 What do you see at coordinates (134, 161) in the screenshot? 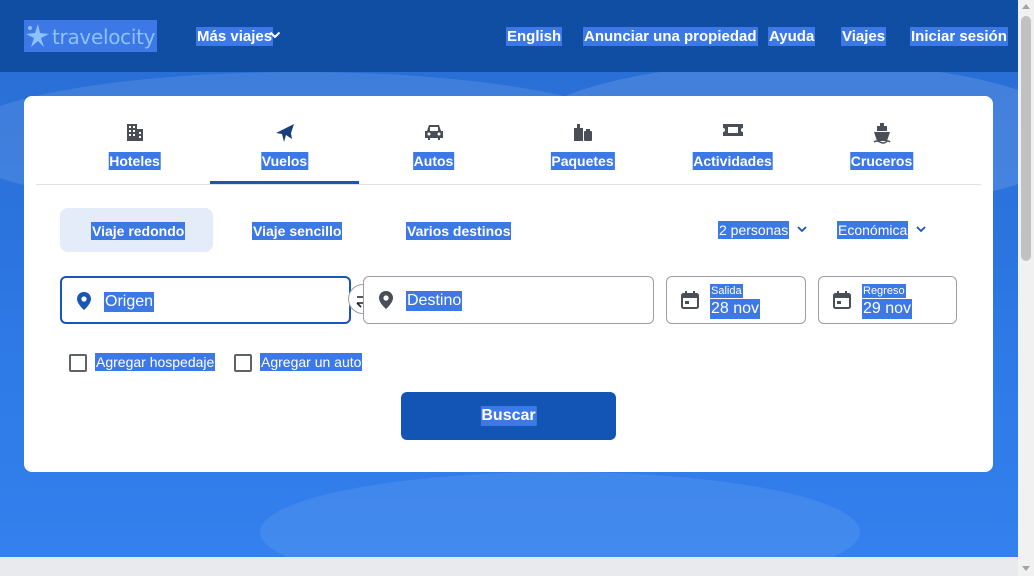
I see `tab-hotels-label: Hoteles` at bounding box center [134, 161].